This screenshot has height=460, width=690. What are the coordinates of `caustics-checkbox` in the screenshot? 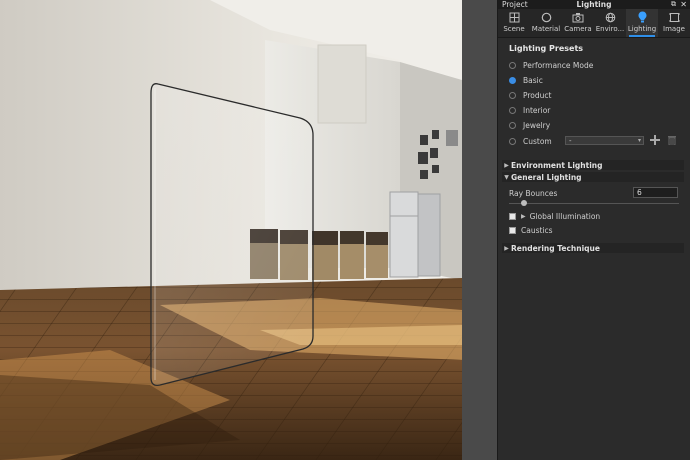 It's located at (512, 230).